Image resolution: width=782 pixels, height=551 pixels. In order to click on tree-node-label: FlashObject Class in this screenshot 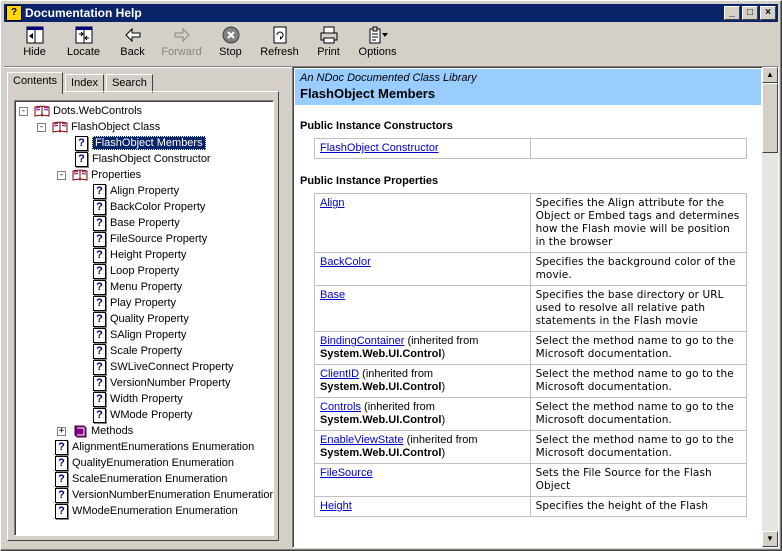, I will do `click(115, 127)`.